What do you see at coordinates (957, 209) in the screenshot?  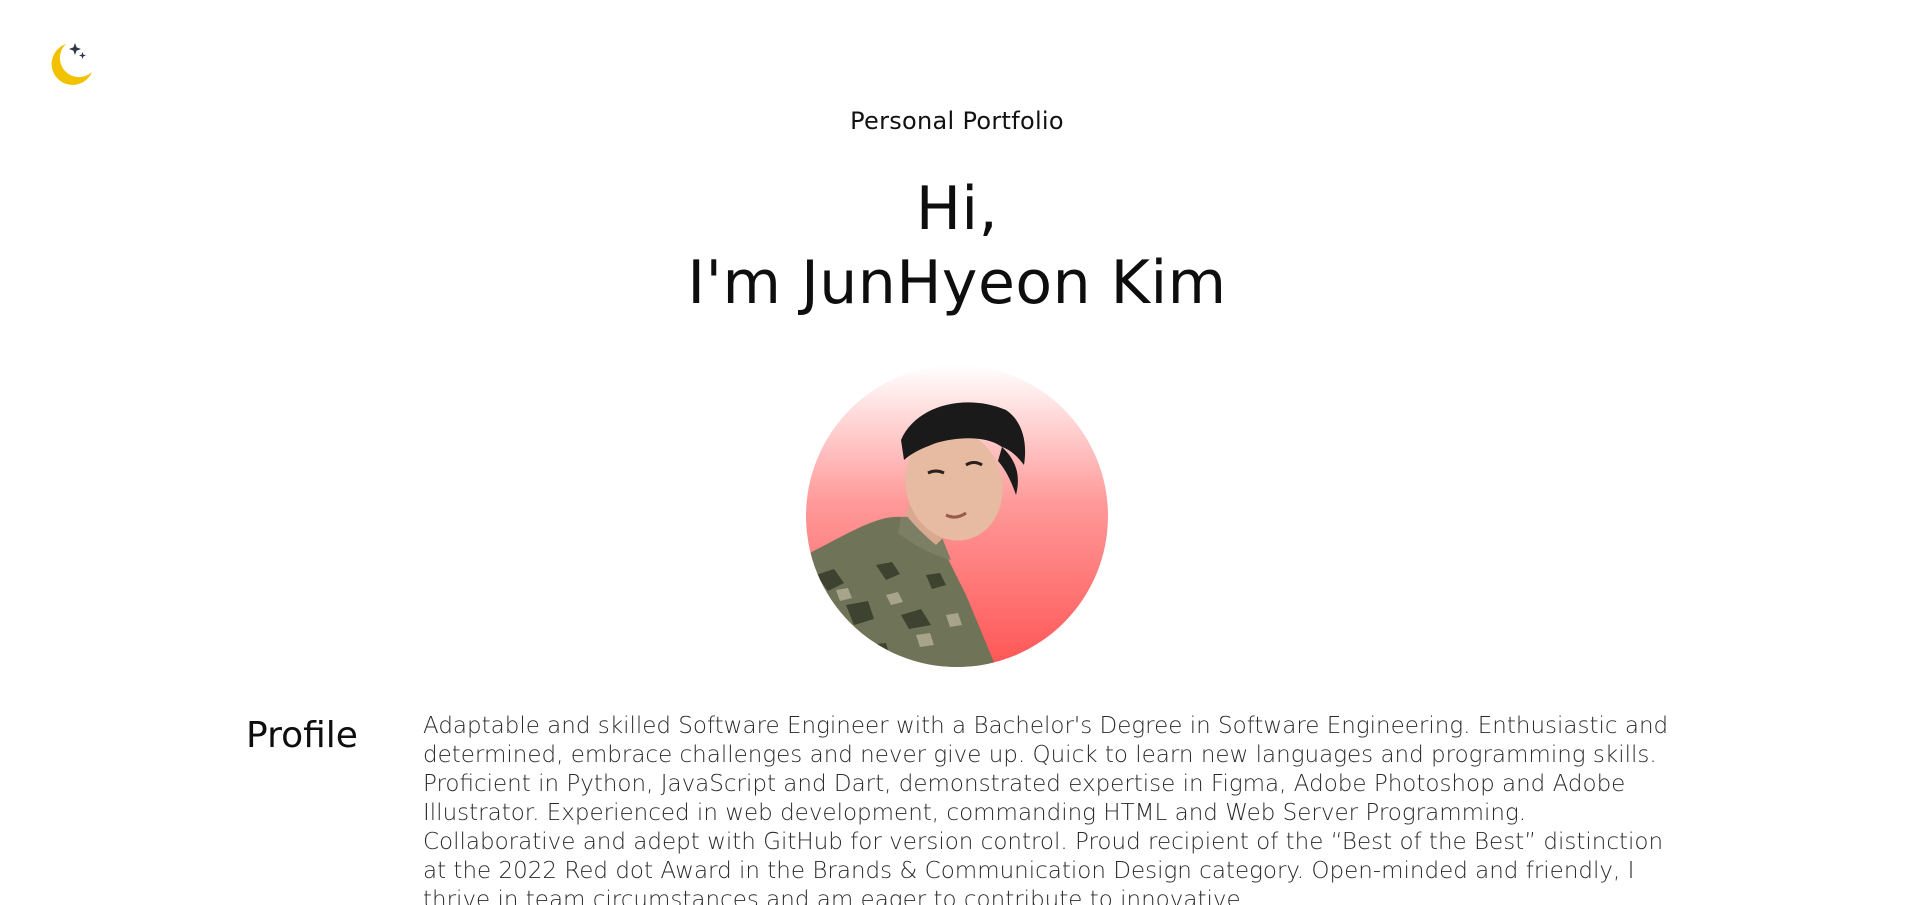 I see `hero-greeting: Hi,` at bounding box center [957, 209].